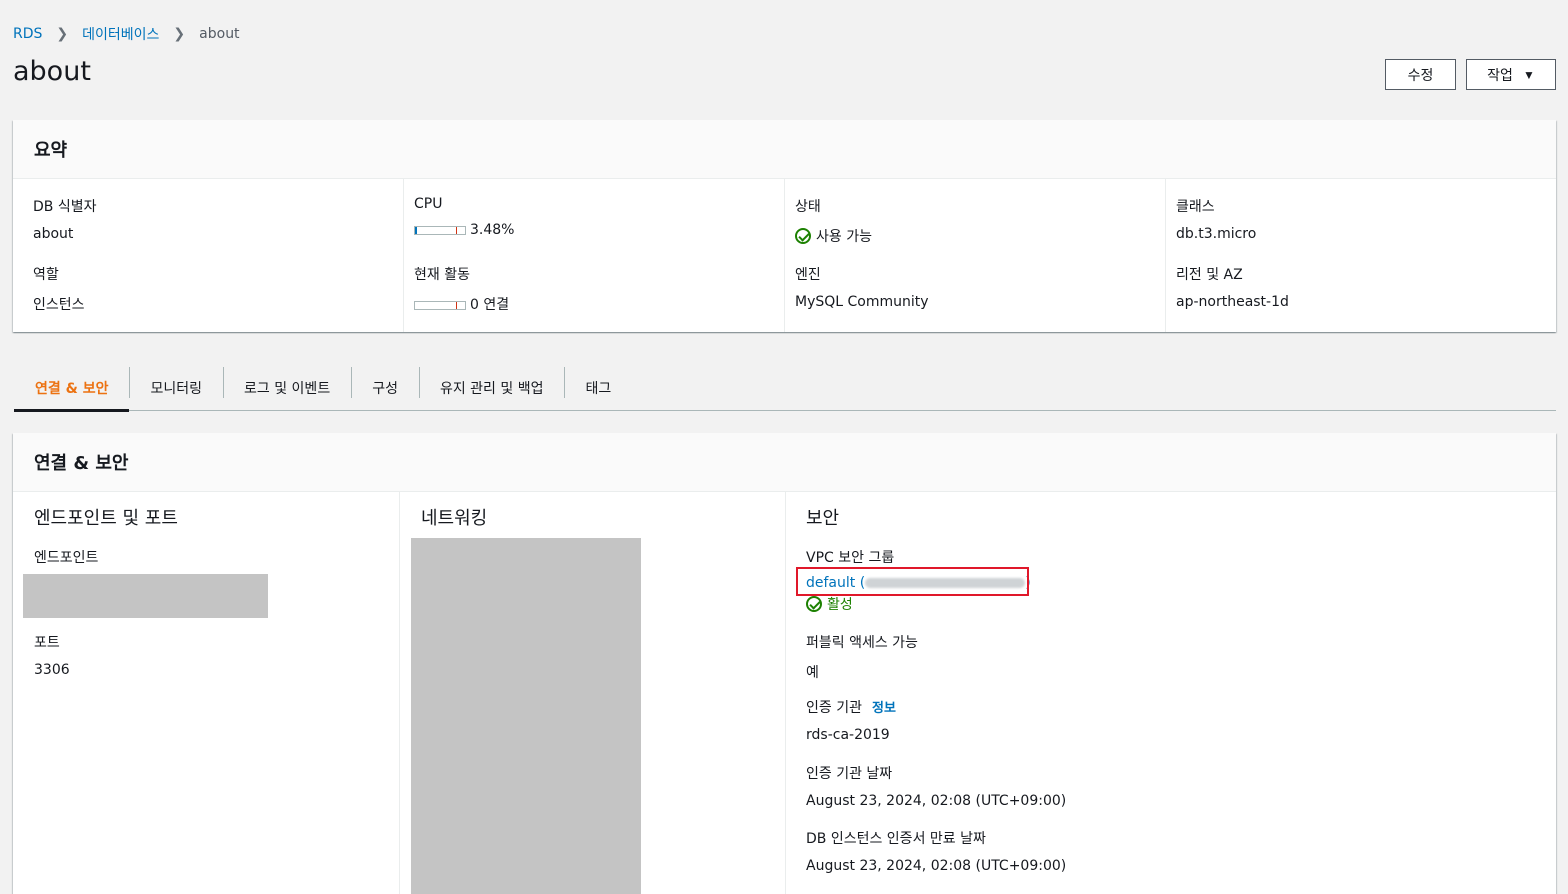 This screenshot has width=1568, height=894. I want to click on actions-button-label: 작업, so click(1500, 74).